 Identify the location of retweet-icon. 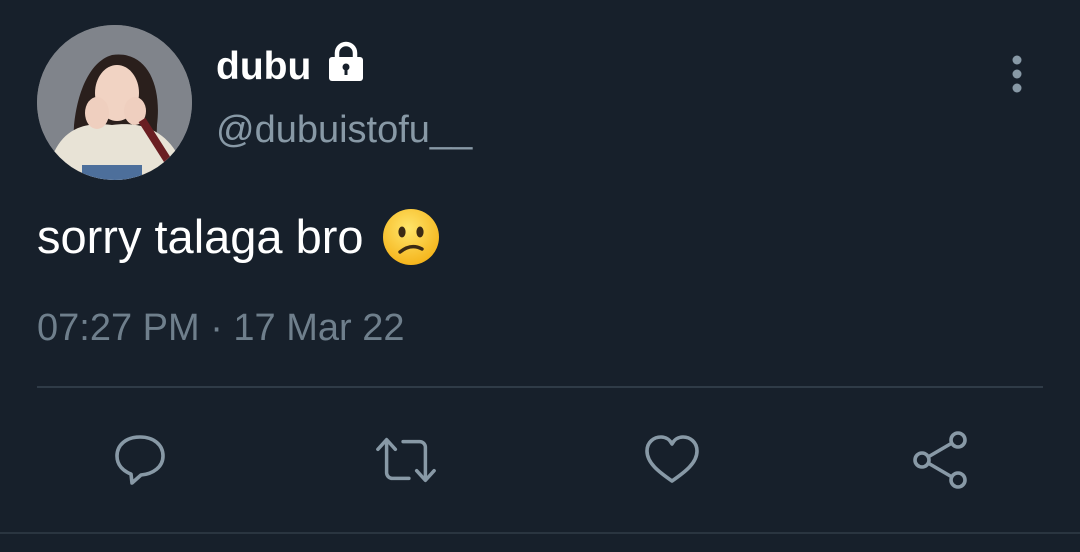
(406, 460).